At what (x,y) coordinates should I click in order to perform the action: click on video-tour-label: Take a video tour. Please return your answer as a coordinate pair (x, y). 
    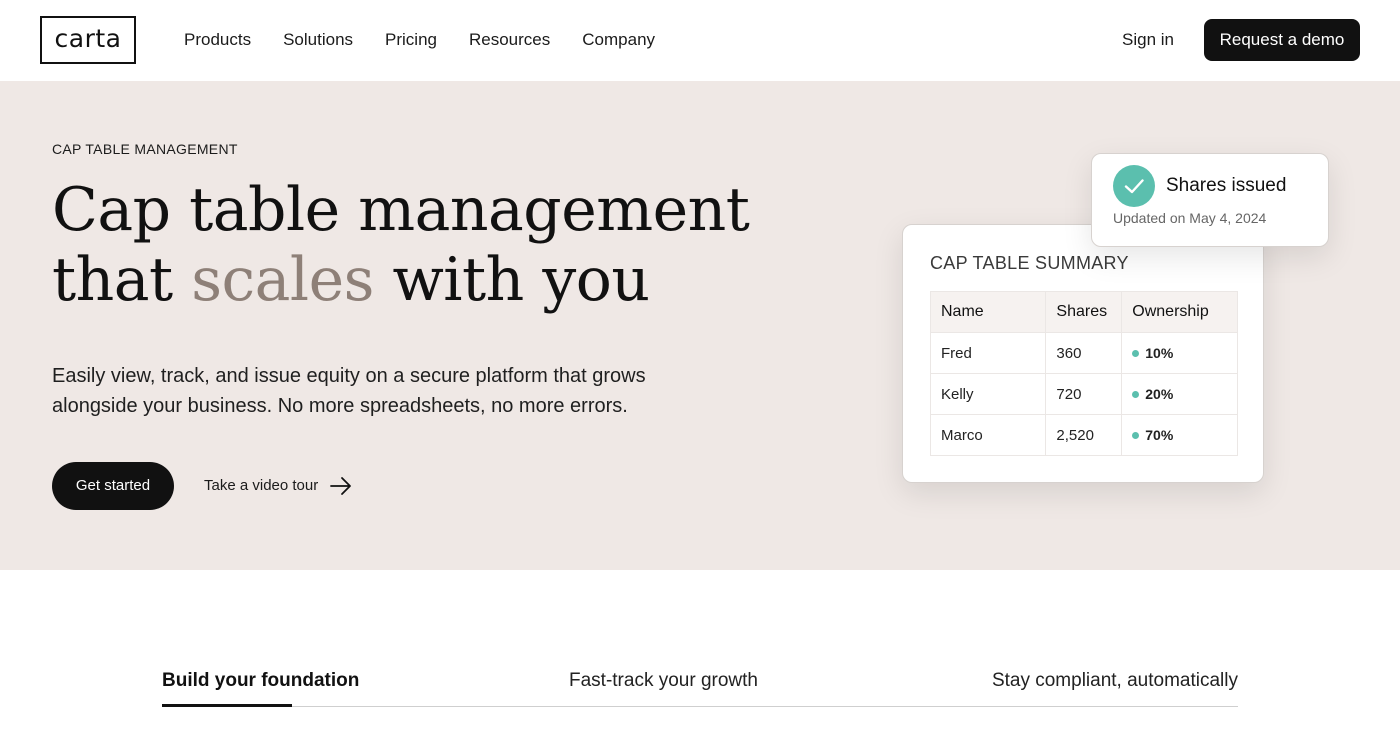
    Looking at the image, I should click on (261, 485).